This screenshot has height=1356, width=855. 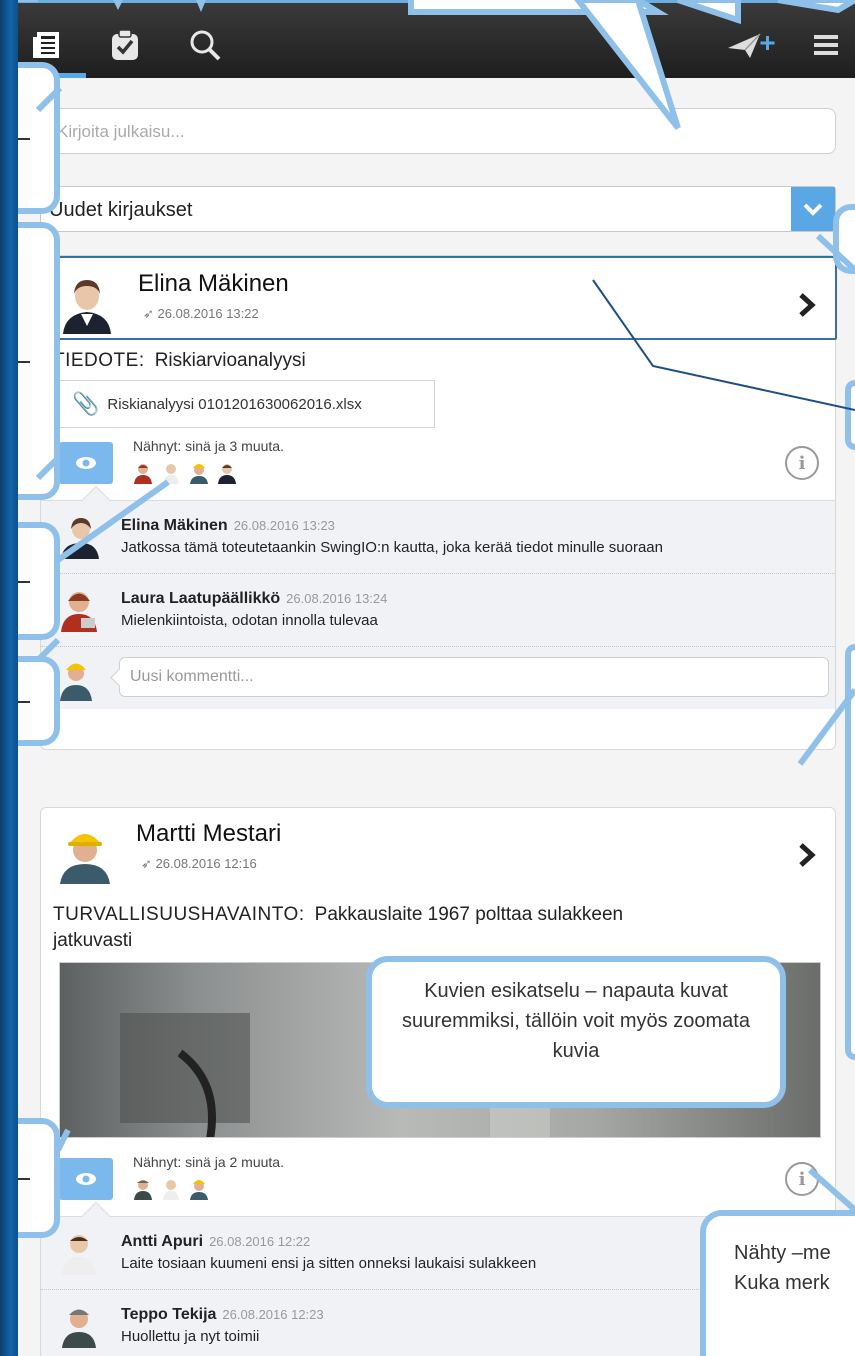 What do you see at coordinates (9, 678) in the screenshot?
I see `window-frame` at bounding box center [9, 678].